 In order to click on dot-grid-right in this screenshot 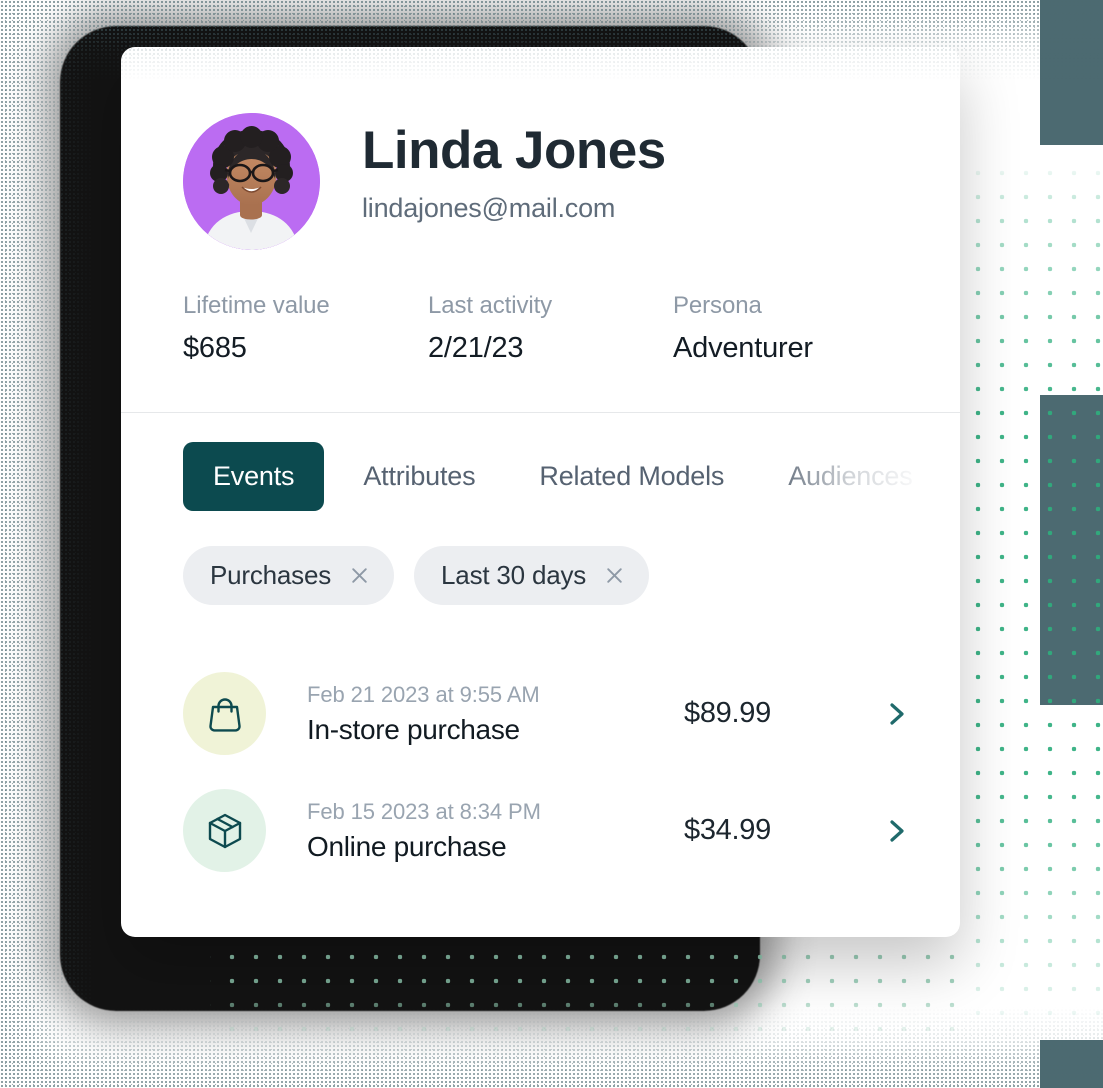, I will do `click(1031, 595)`.